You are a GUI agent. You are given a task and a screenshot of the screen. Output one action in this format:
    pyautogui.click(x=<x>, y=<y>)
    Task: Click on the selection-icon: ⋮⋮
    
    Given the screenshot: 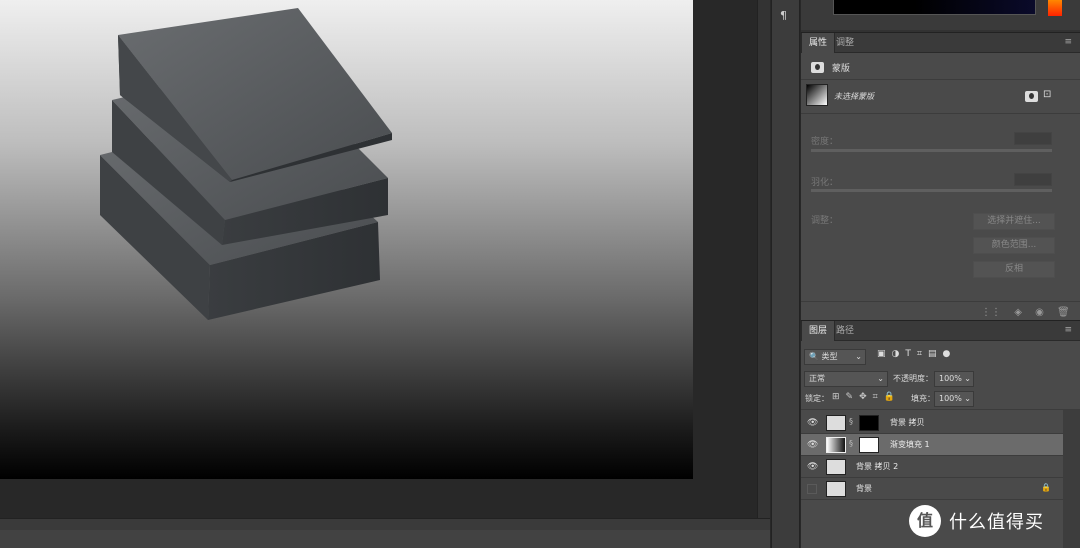 What is the action you would take?
    pyautogui.click(x=991, y=312)
    